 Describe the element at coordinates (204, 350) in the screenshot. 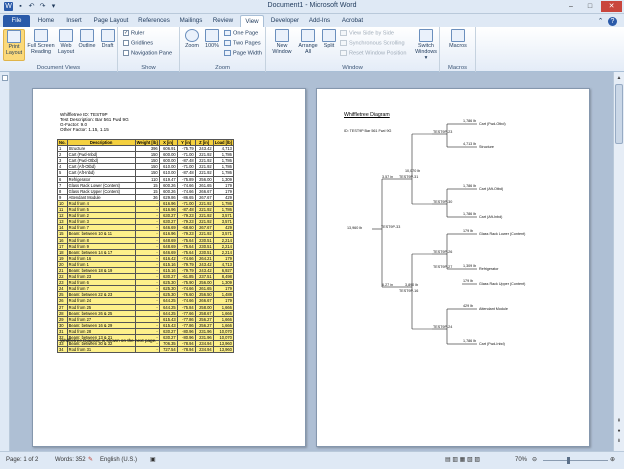

I see `table-cell: 234.94` at that location.